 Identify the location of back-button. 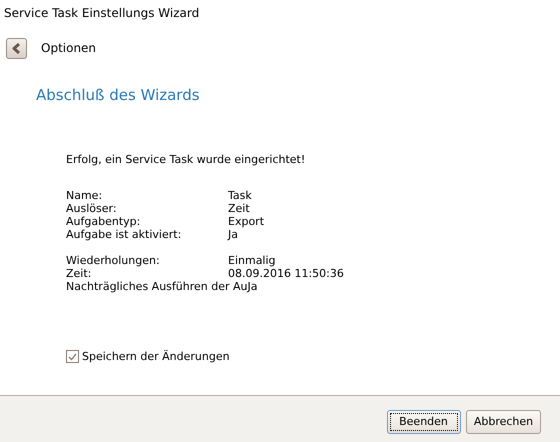
(16, 48).